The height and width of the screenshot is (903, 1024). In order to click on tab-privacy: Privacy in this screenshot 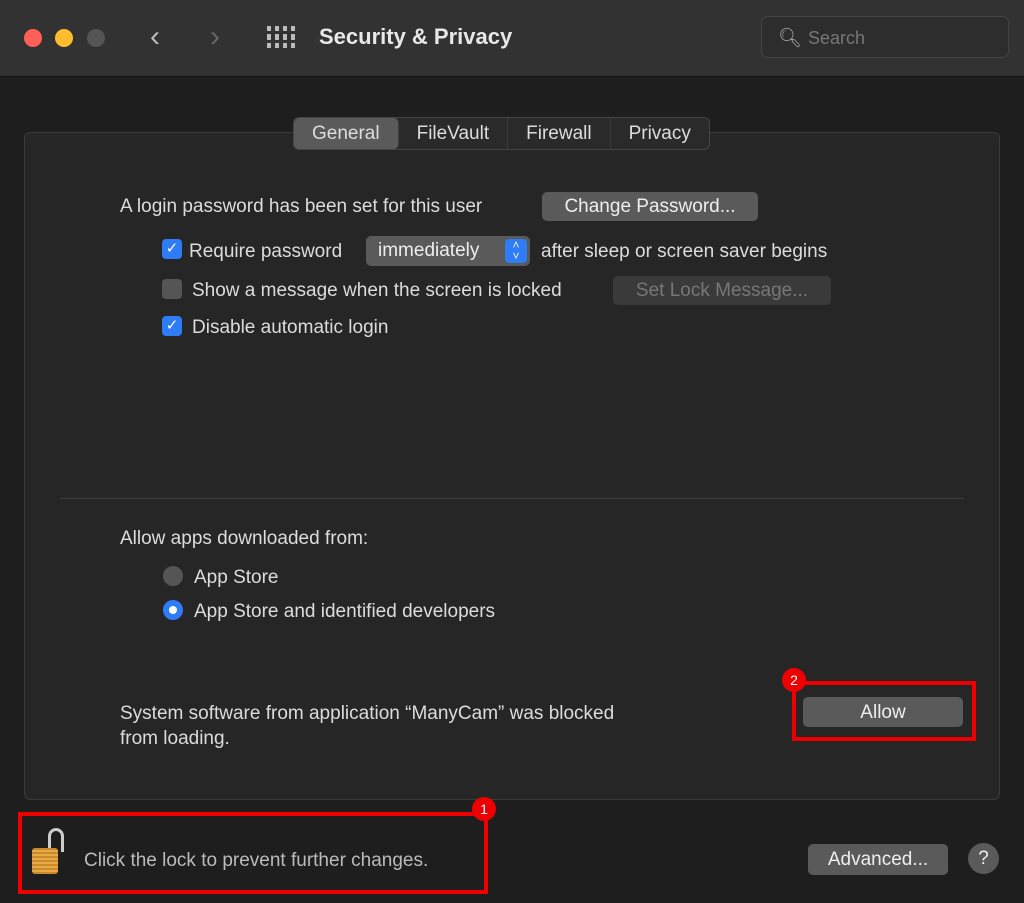, I will do `click(660, 133)`.